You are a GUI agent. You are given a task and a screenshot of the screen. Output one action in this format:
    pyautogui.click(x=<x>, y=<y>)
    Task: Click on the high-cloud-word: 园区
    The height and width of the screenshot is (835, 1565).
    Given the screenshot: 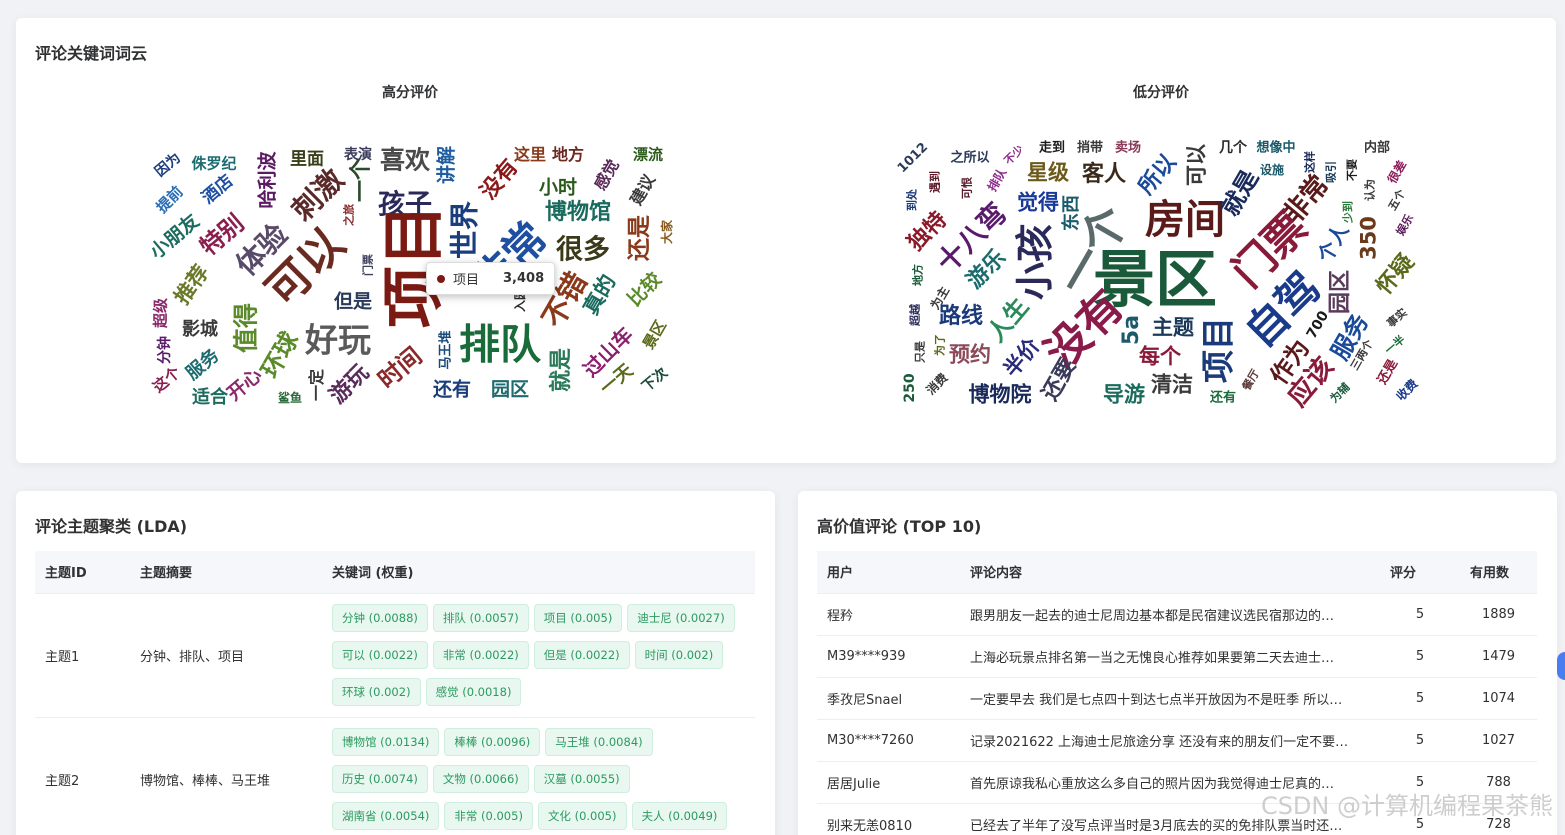 What is the action you would take?
    pyautogui.click(x=510, y=390)
    